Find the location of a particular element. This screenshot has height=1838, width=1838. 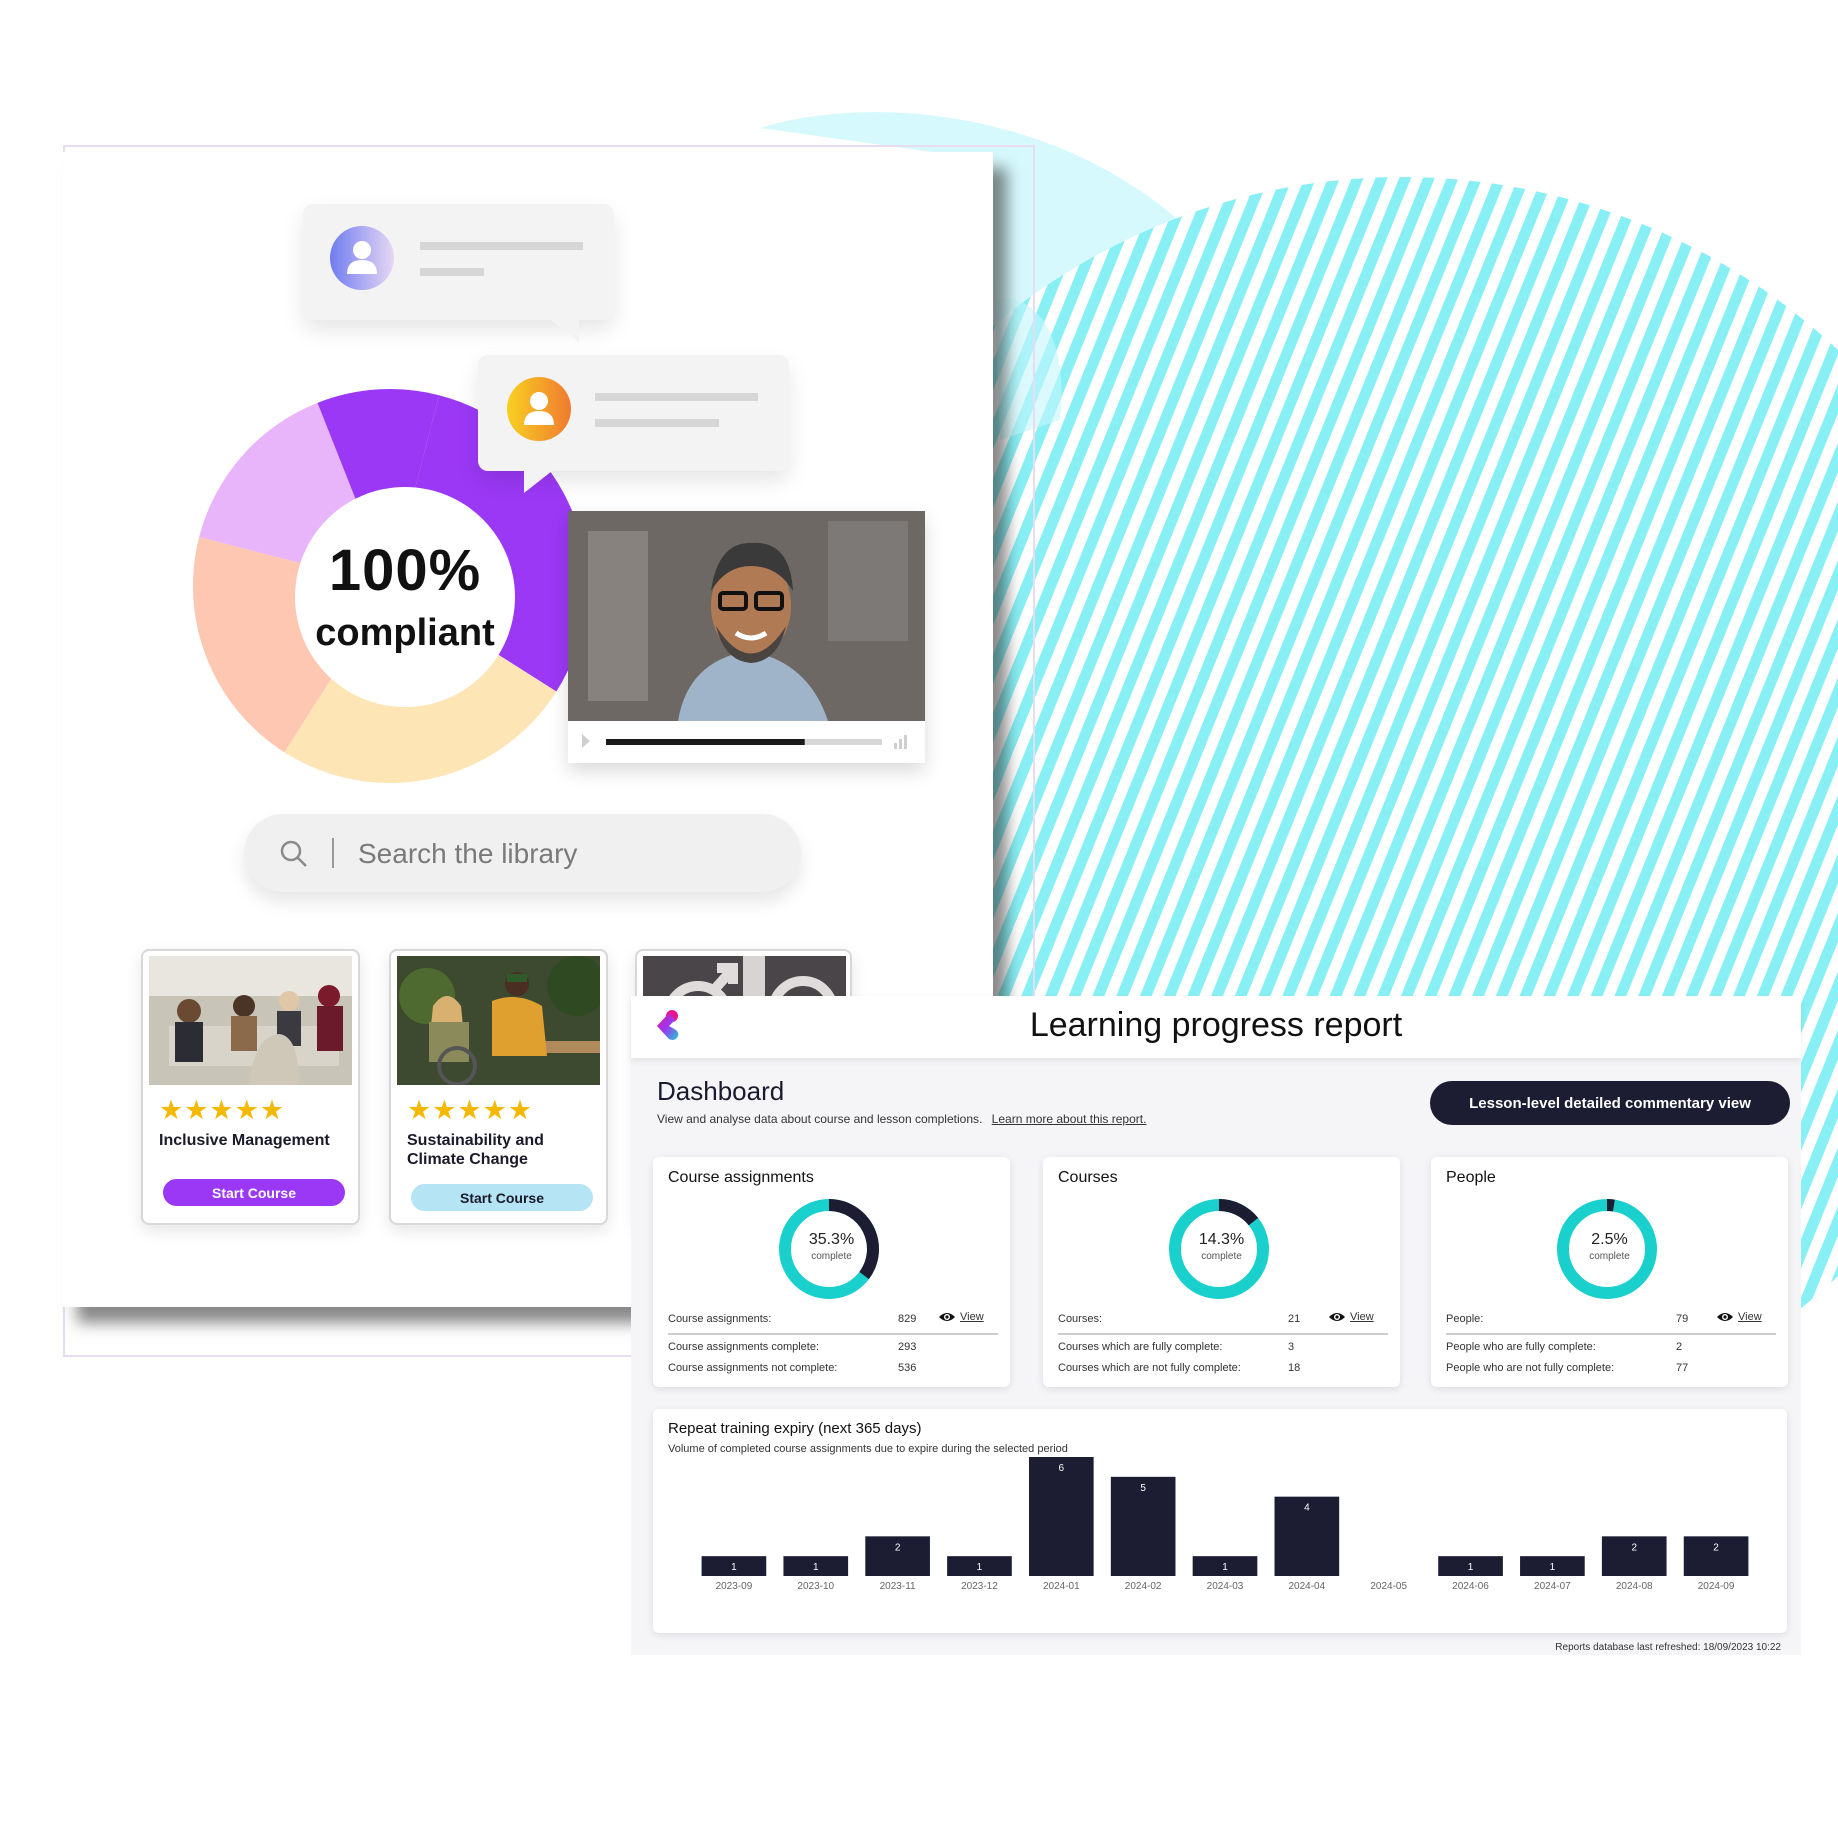

stat-card-title: Courses is located at coordinates (1088, 1177).